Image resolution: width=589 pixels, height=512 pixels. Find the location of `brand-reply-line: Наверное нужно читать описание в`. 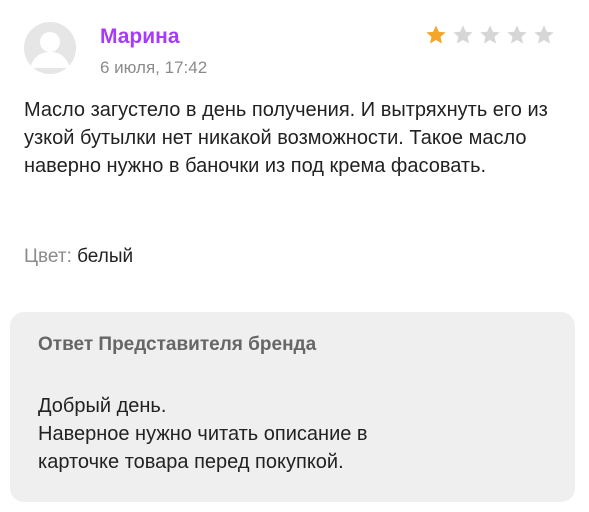

brand-reply-line: Наверное нужно читать описание в is located at coordinates (203, 434).